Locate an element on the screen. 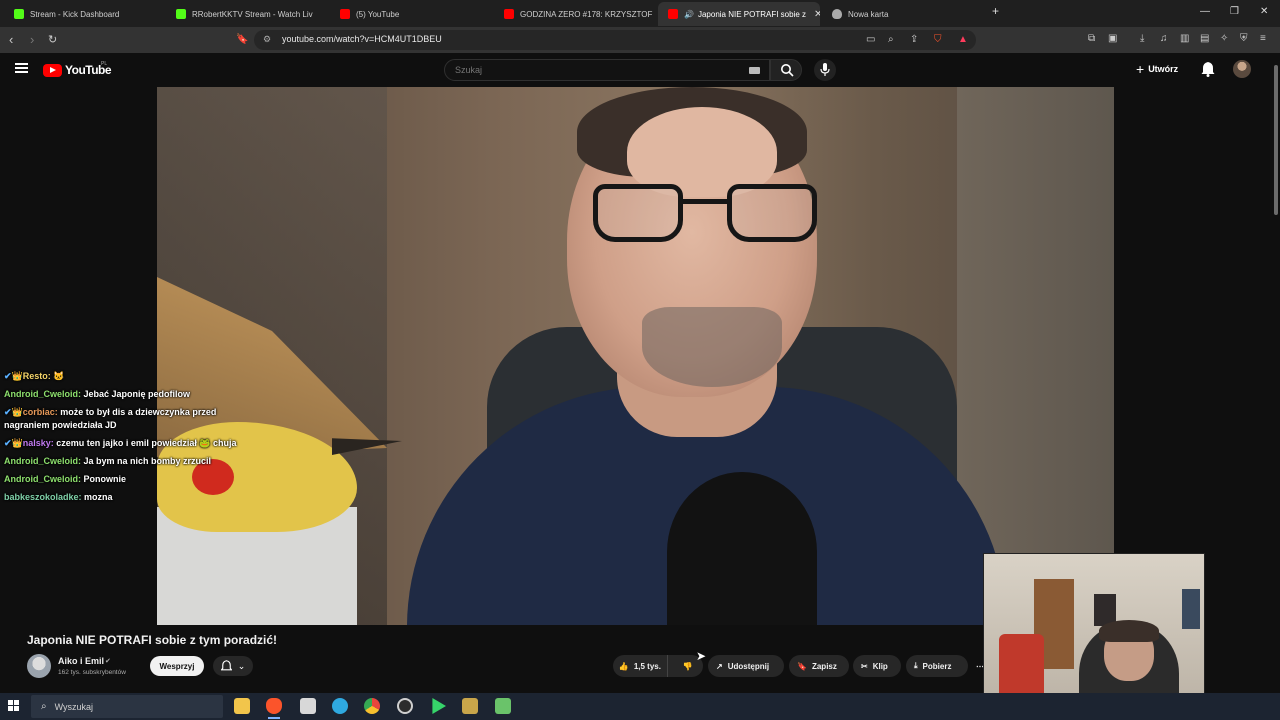 This screenshot has height=720, width=1280. vpn-icon: ⛨ is located at coordinates (1244, 38).